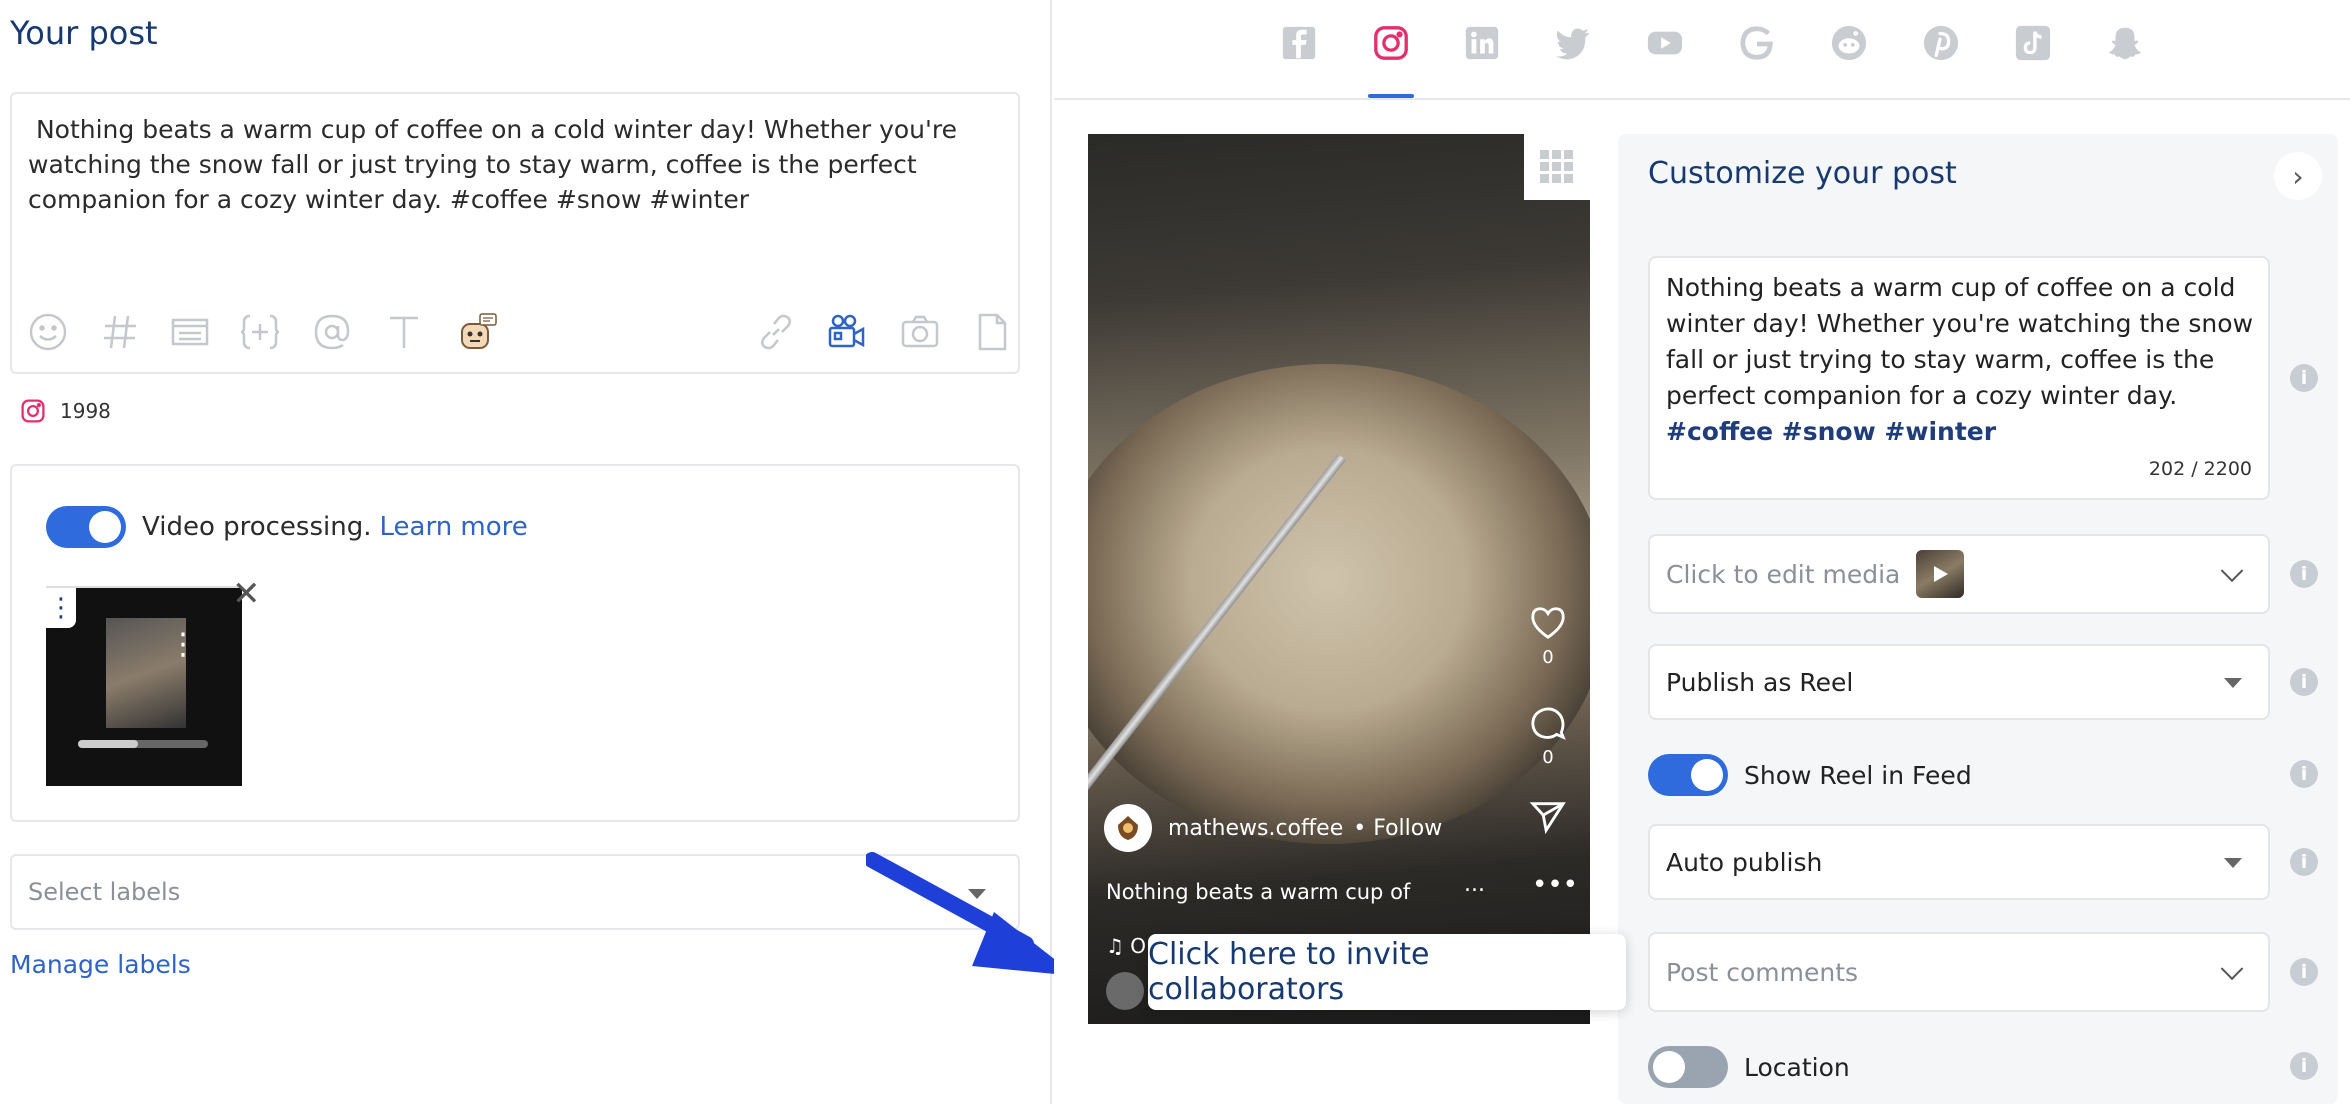 The width and height of the screenshot is (2350, 1104). Describe the element at coordinates (1258, 892) in the screenshot. I see `caption-preview: Nothing beats a warm cup of` at that location.